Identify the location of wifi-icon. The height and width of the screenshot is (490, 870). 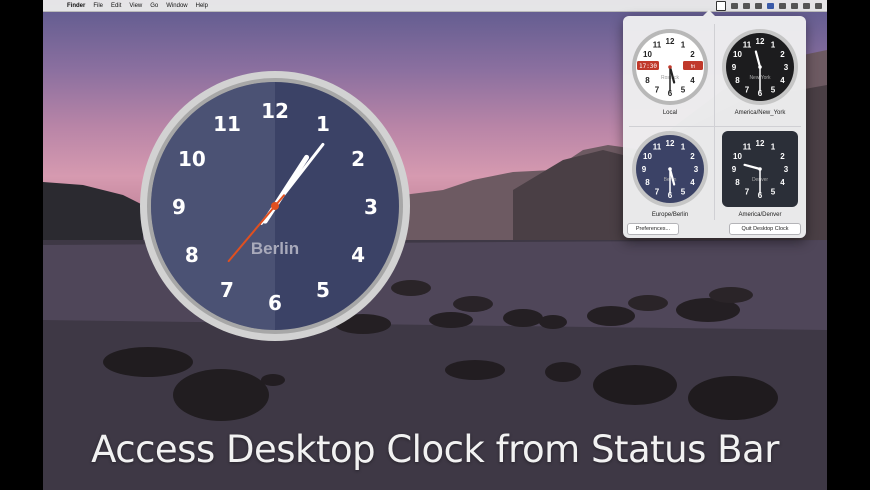
(758, 5).